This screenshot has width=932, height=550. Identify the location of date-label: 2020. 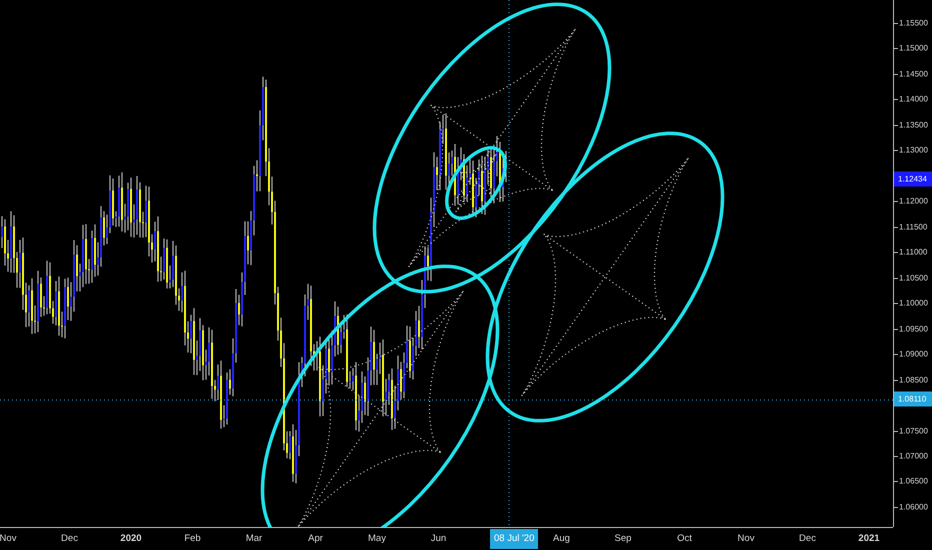
(131, 538).